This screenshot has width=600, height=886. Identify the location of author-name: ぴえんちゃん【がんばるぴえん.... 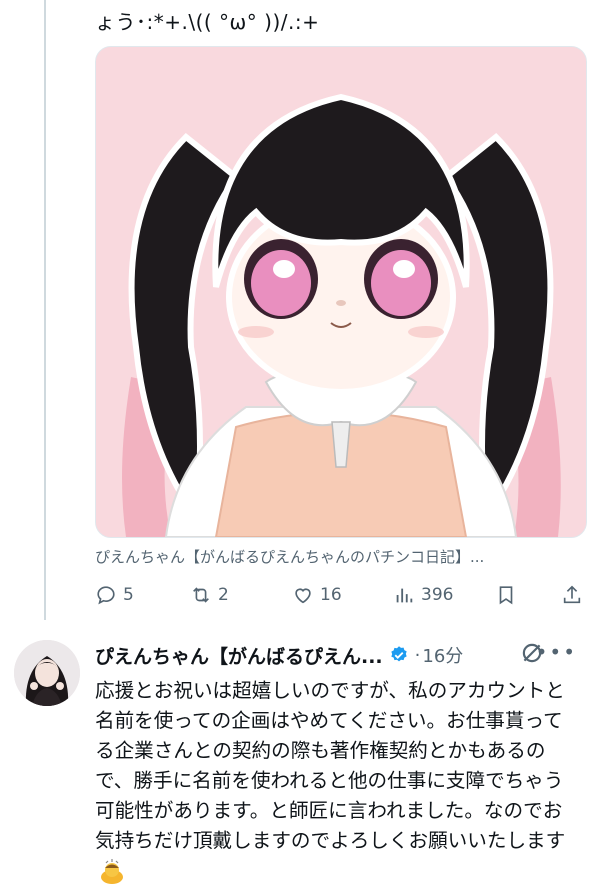
(239, 655).